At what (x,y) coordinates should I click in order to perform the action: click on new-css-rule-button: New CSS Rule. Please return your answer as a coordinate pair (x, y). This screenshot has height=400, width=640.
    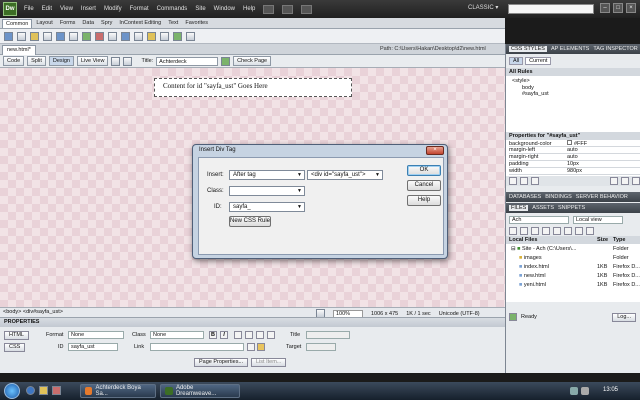
    Looking at the image, I should click on (250, 221).